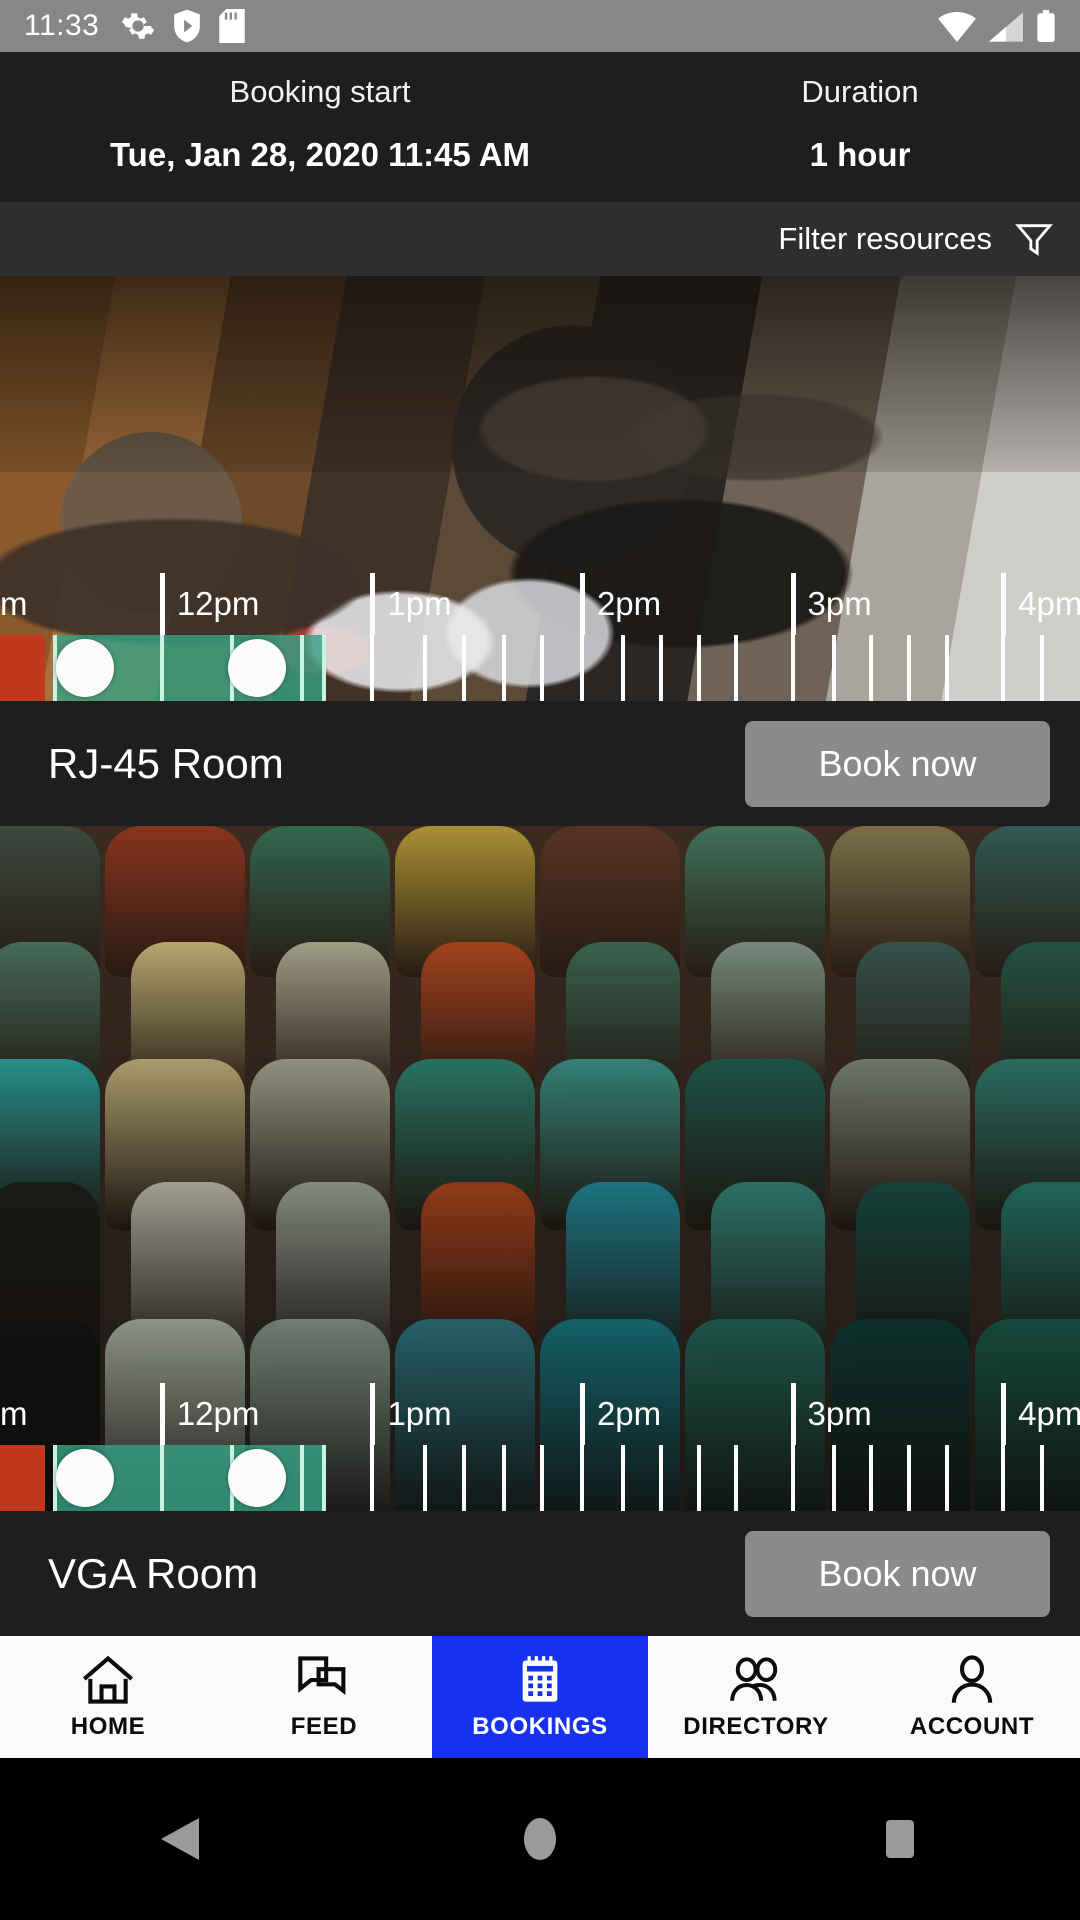 This screenshot has height=1920, width=1080. I want to click on calendar-icon, so click(540, 1678).